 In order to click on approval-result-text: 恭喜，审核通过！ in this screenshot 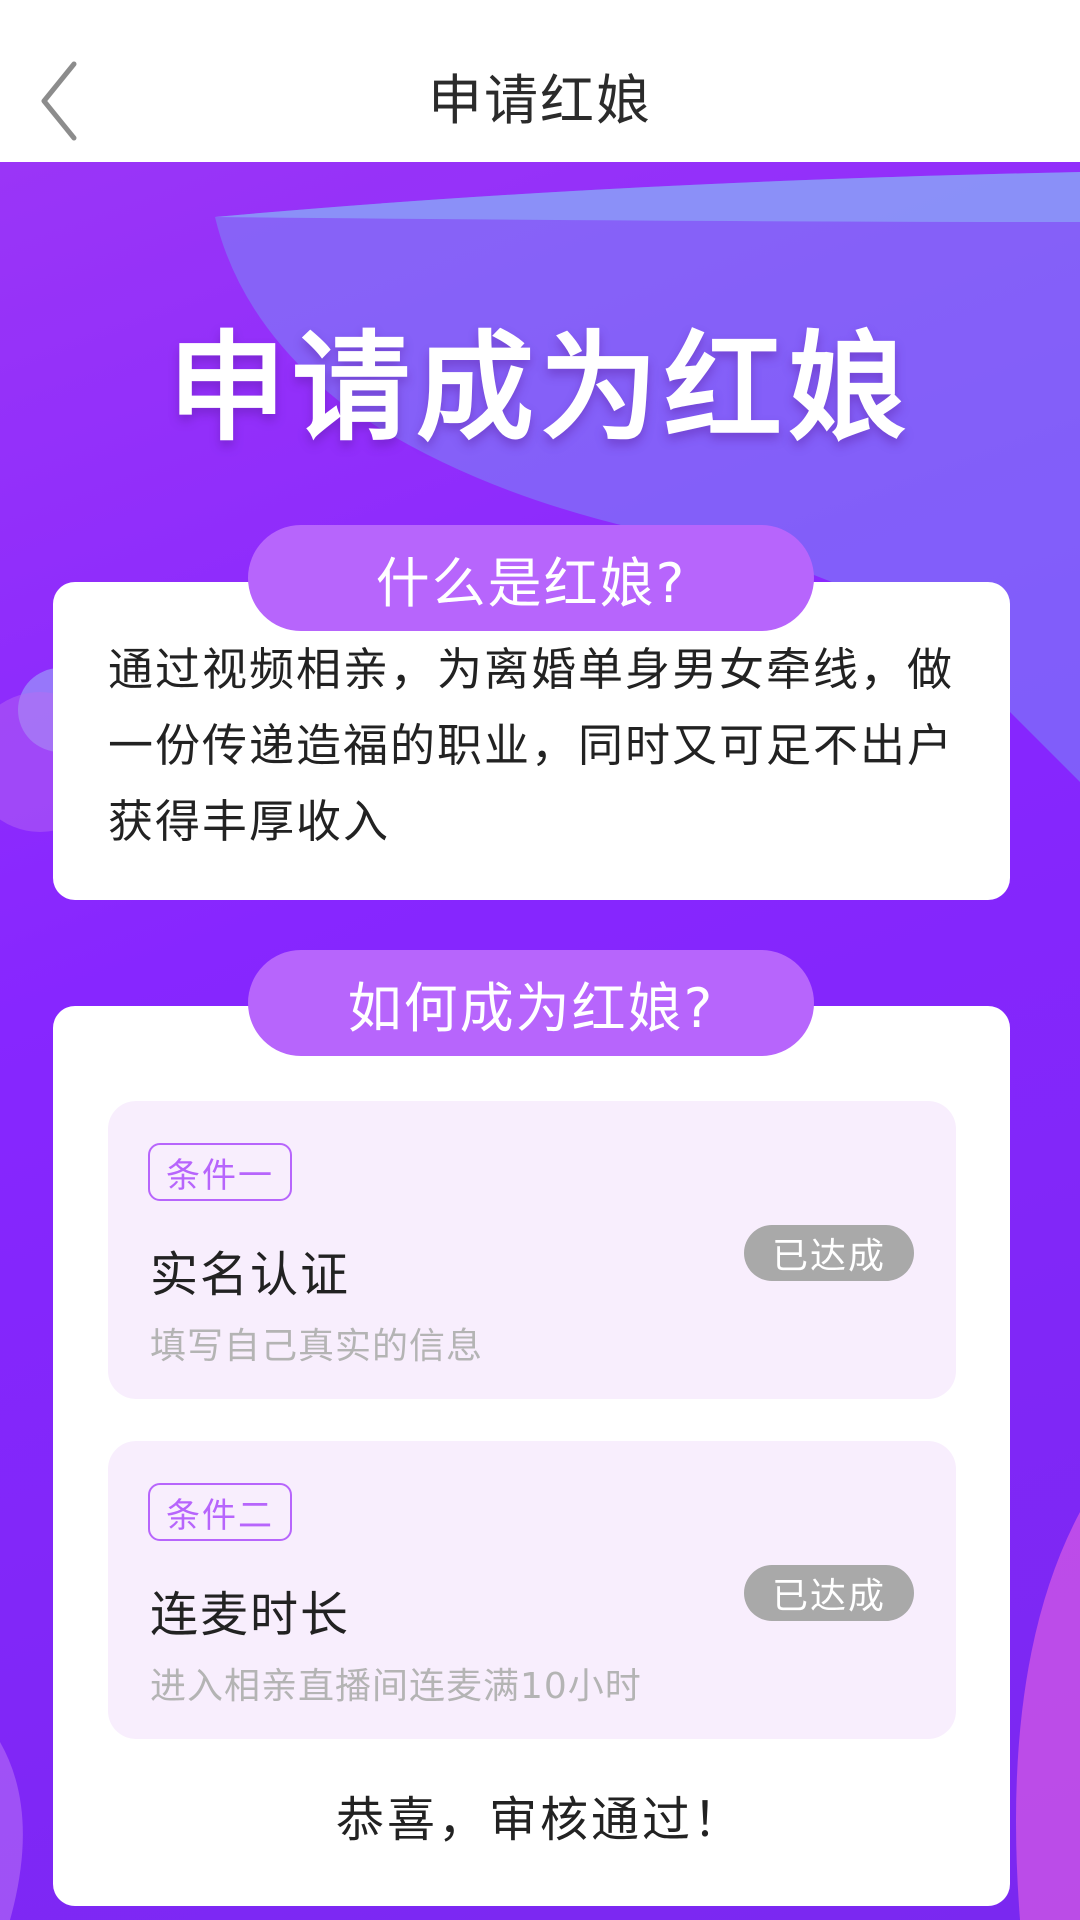, I will do `click(539, 1820)`.